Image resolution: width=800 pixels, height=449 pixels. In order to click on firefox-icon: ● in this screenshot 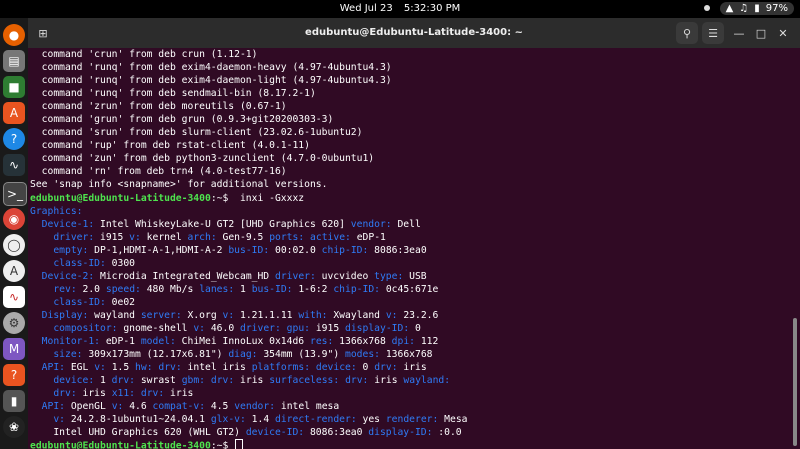, I will do `click(14, 35)`.